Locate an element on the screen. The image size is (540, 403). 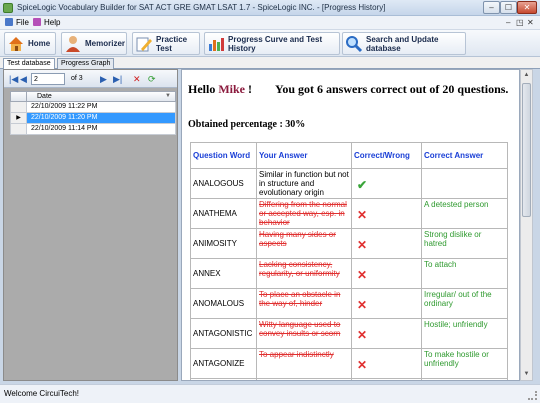
menu-help: Help is located at coordinates (46, 22).